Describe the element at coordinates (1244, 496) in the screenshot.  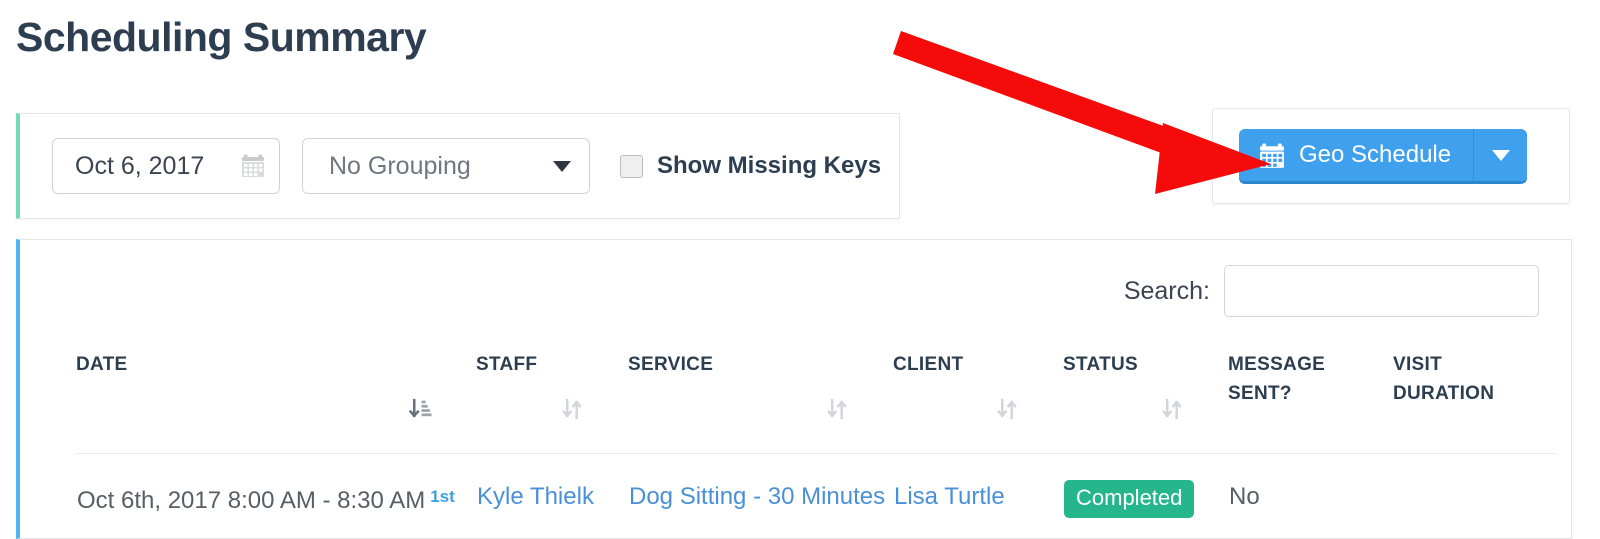
I see `message-sent-value: No` at that location.